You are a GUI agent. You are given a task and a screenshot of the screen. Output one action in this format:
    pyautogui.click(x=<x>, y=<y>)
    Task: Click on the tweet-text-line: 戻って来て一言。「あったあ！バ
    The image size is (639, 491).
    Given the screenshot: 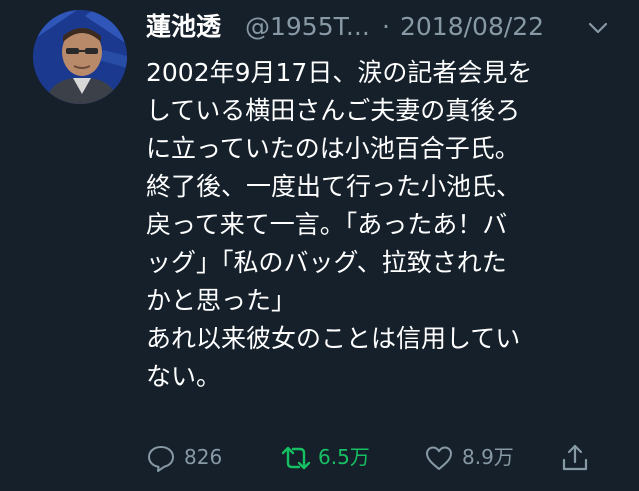 What is the action you would take?
    pyautogui.click(x=327, y=224)
    